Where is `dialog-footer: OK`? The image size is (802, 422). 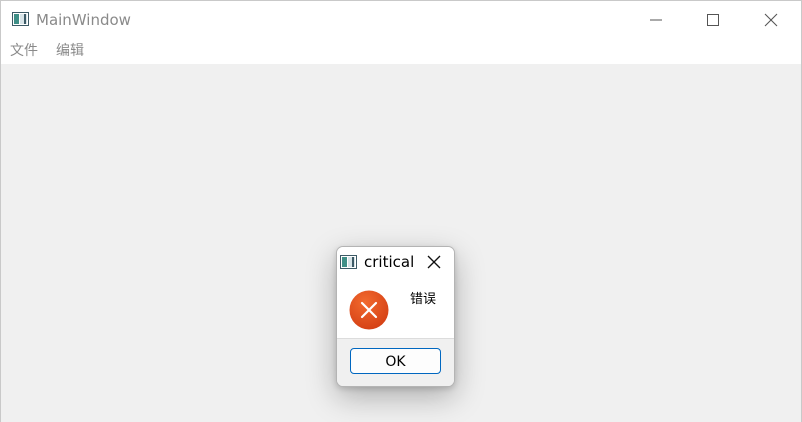
dialog-footer: OK is located at coordinates (395, 362).